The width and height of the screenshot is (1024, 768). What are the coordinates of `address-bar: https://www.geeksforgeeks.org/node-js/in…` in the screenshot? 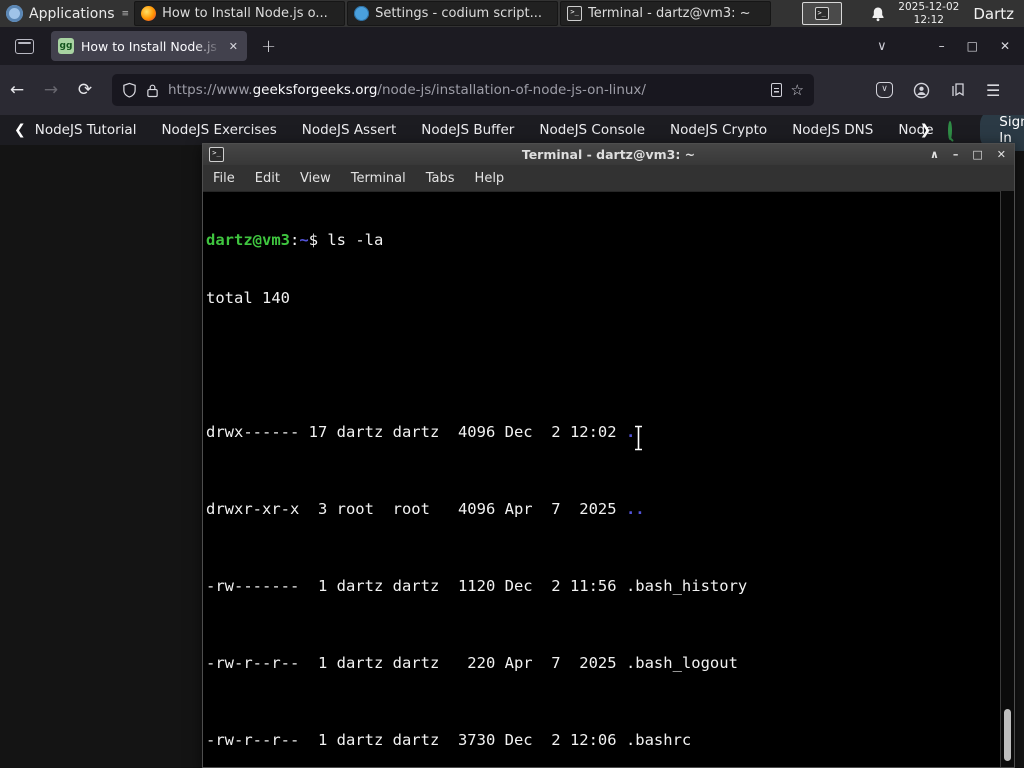 It's located at (463, 90).